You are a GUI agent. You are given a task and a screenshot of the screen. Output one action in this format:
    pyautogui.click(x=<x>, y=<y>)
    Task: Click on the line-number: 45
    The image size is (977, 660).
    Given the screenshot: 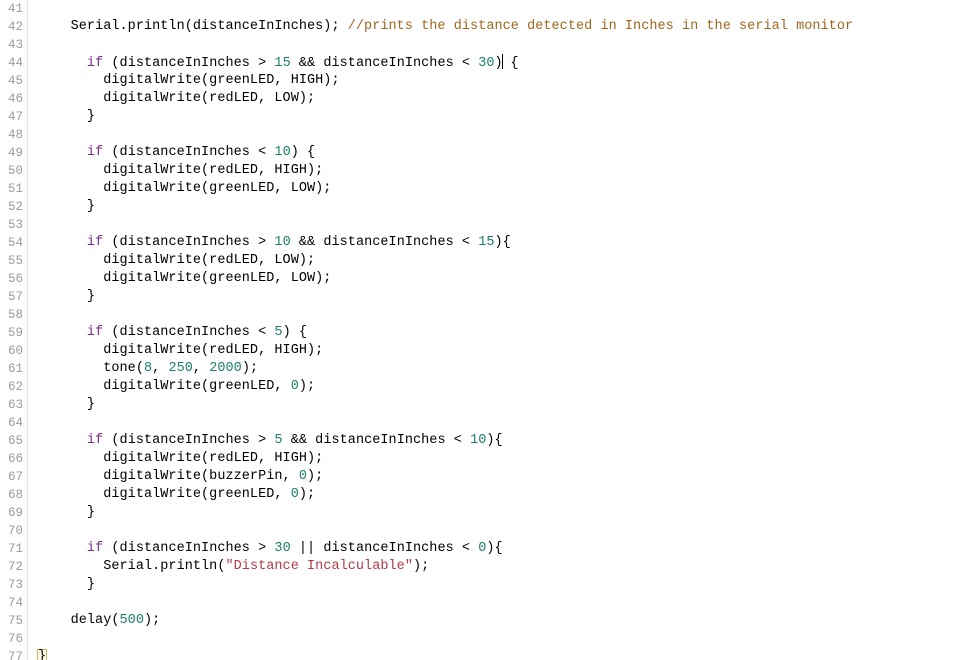 What is the action you would take?
    pyautogui.click(x=15, y=81)
    